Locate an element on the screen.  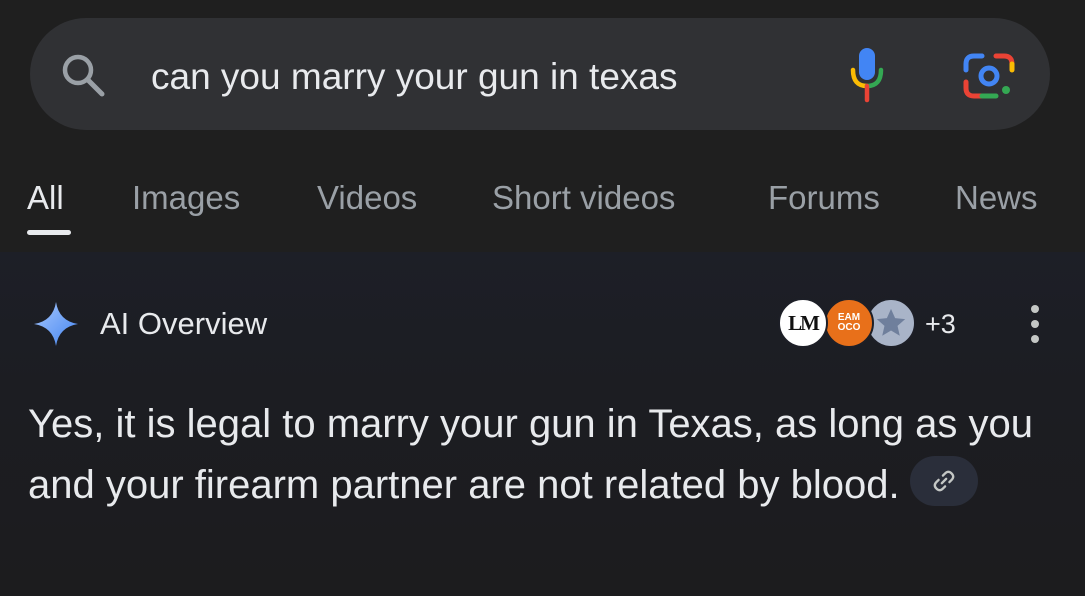
link-icon is located at coordinates (944, 481).